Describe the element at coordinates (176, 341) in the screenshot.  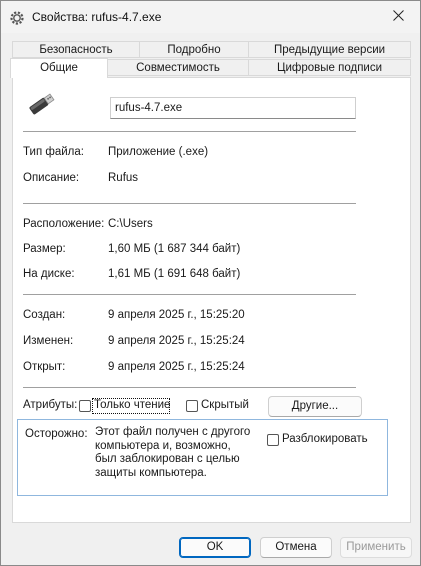
I see `modified-value: 9 апреля 2025 г., 15:25:24` at that location.